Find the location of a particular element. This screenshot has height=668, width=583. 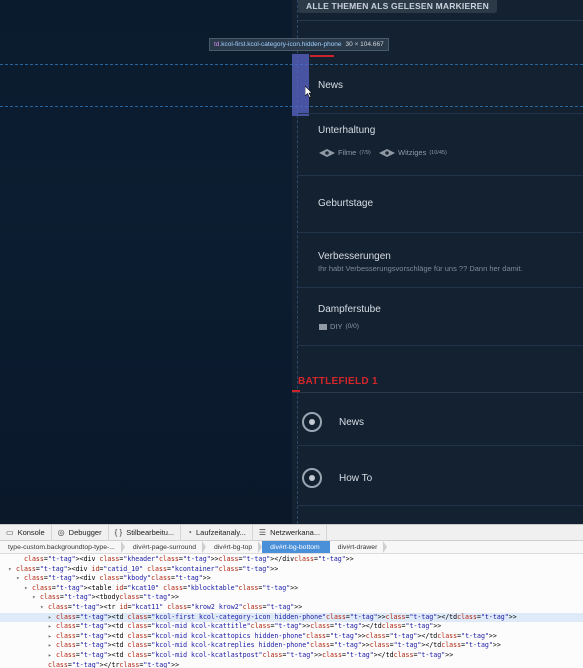

dom-node-text: class="t-tag"><tbodyclass="t-tag">> is located at coordinates (110, 597).